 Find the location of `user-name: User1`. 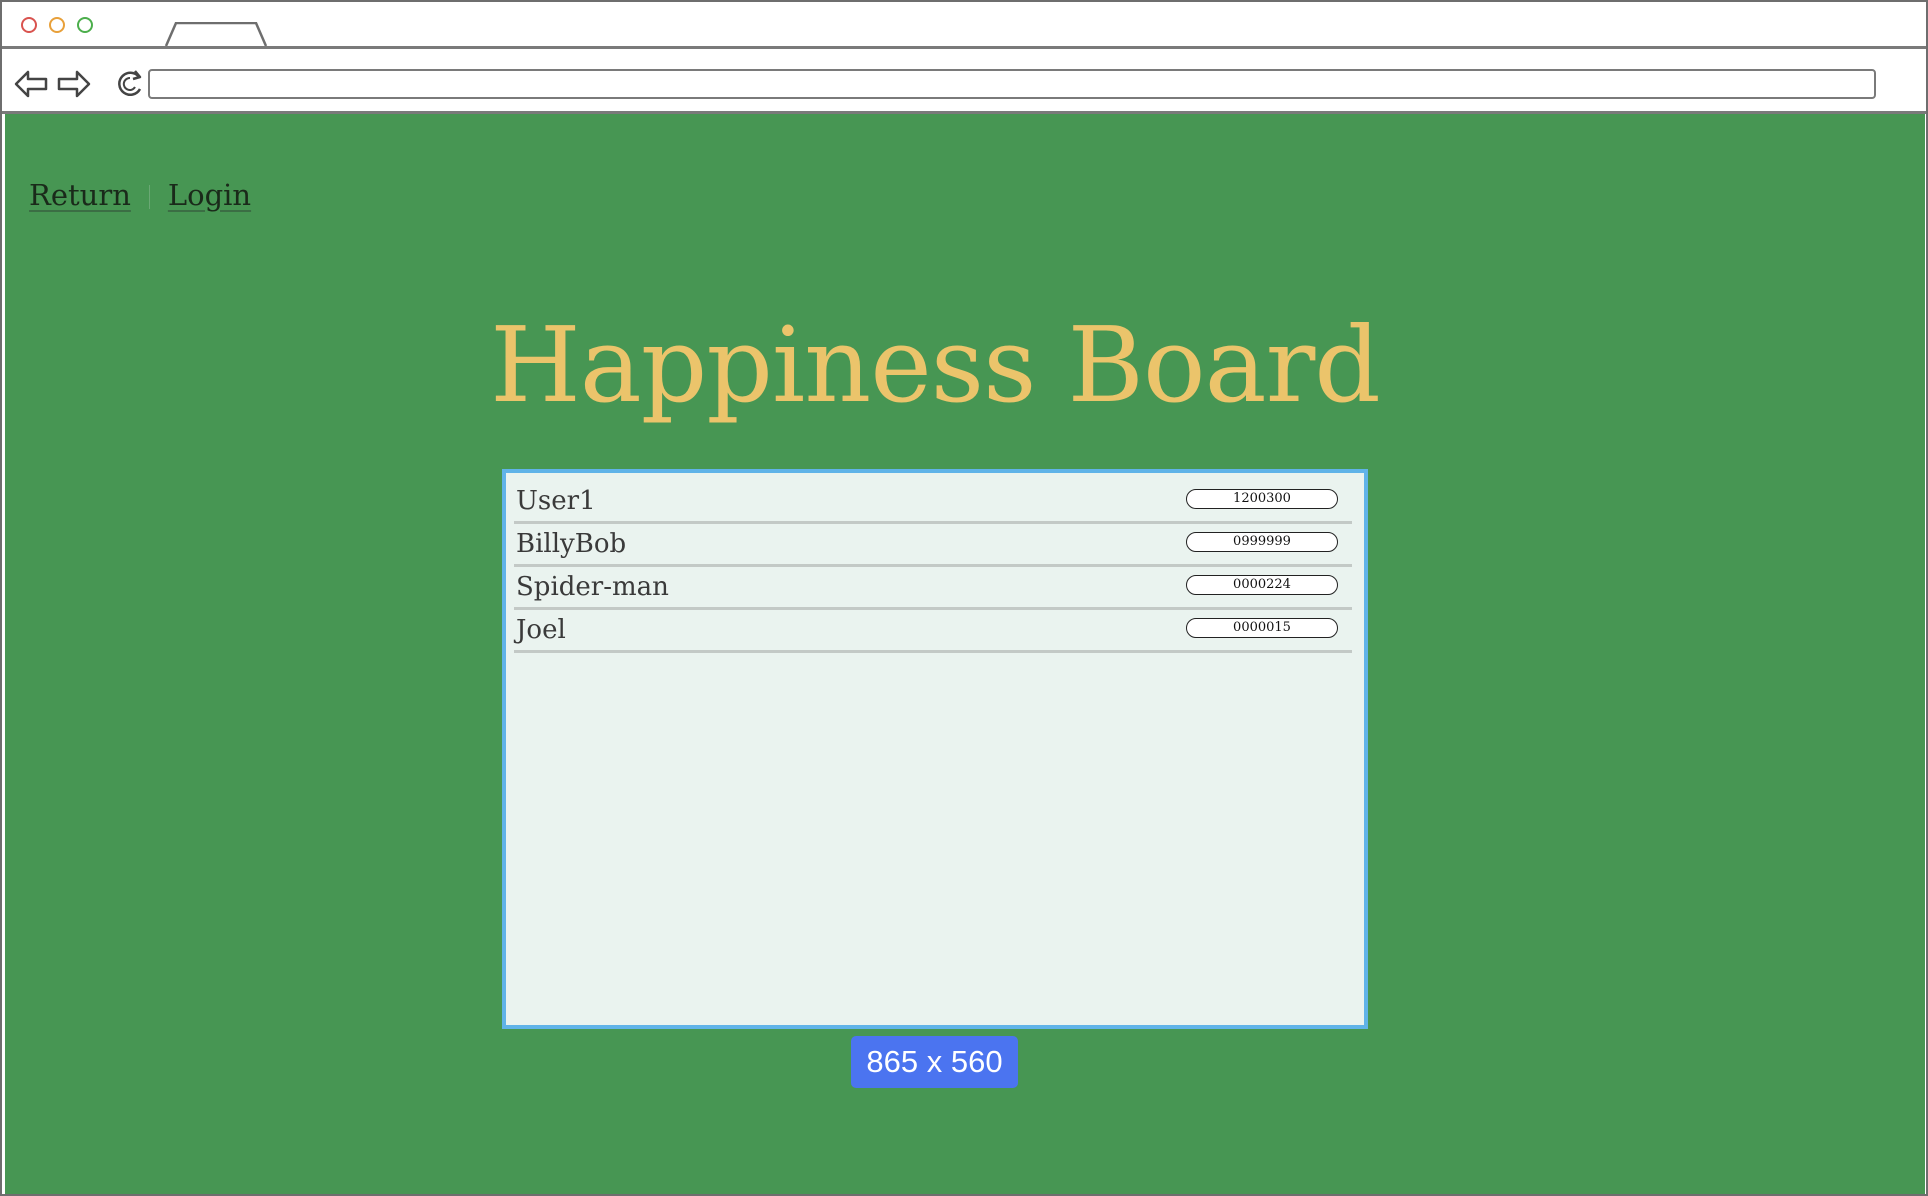

user-name: User1 is located at coordinates (556, 501).